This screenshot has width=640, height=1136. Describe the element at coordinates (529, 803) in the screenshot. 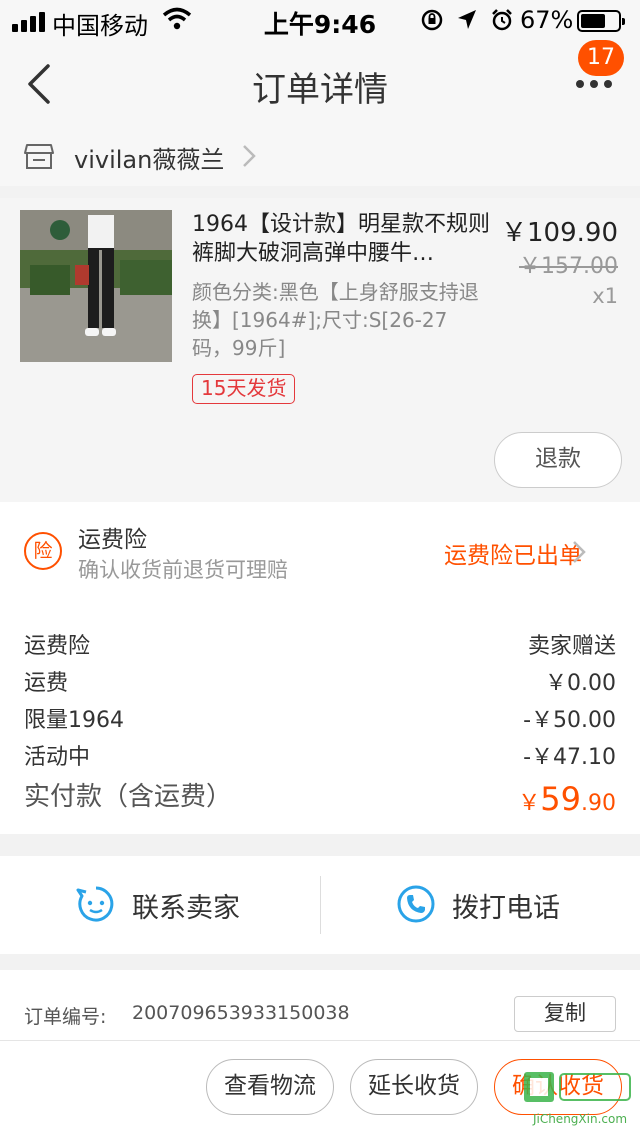

I see `total-currency: ￥` at that location.